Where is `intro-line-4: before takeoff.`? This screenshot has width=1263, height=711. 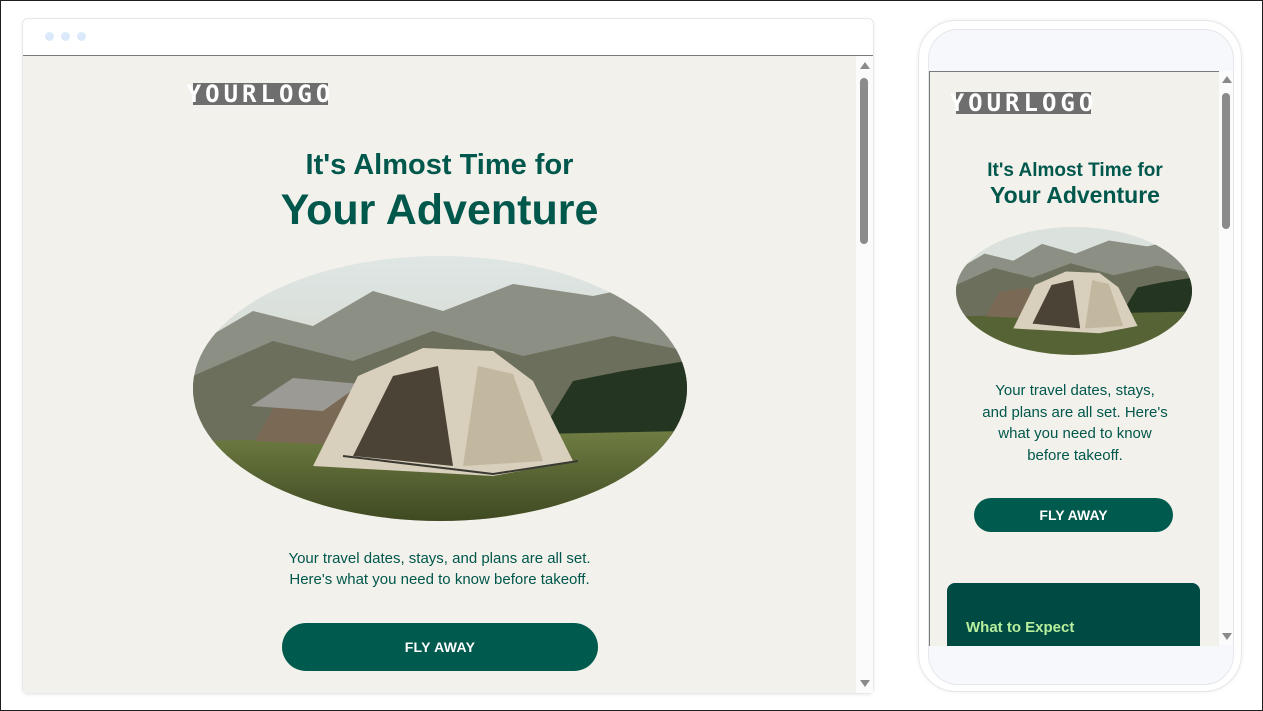 intro-line-4: before takeoff. is located at coordinates (1075, 455).